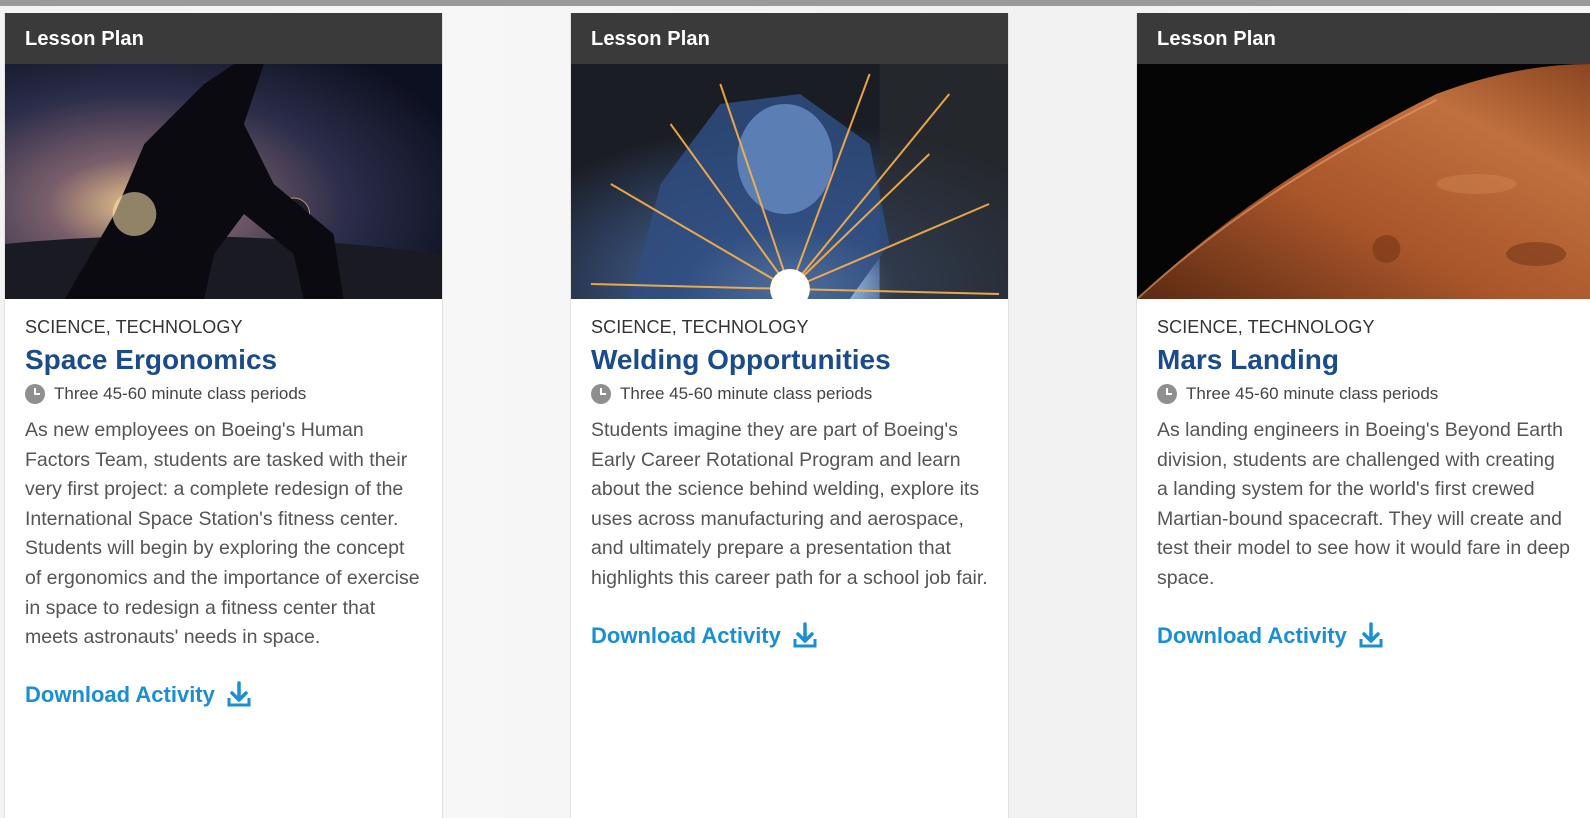 The height and width of the screenshot is (818, 1590). What do you see at coordinates (223, 360) in the screenshot?
I see `lesson-title: Space Ergonomics` at bounding box center [223, 360].